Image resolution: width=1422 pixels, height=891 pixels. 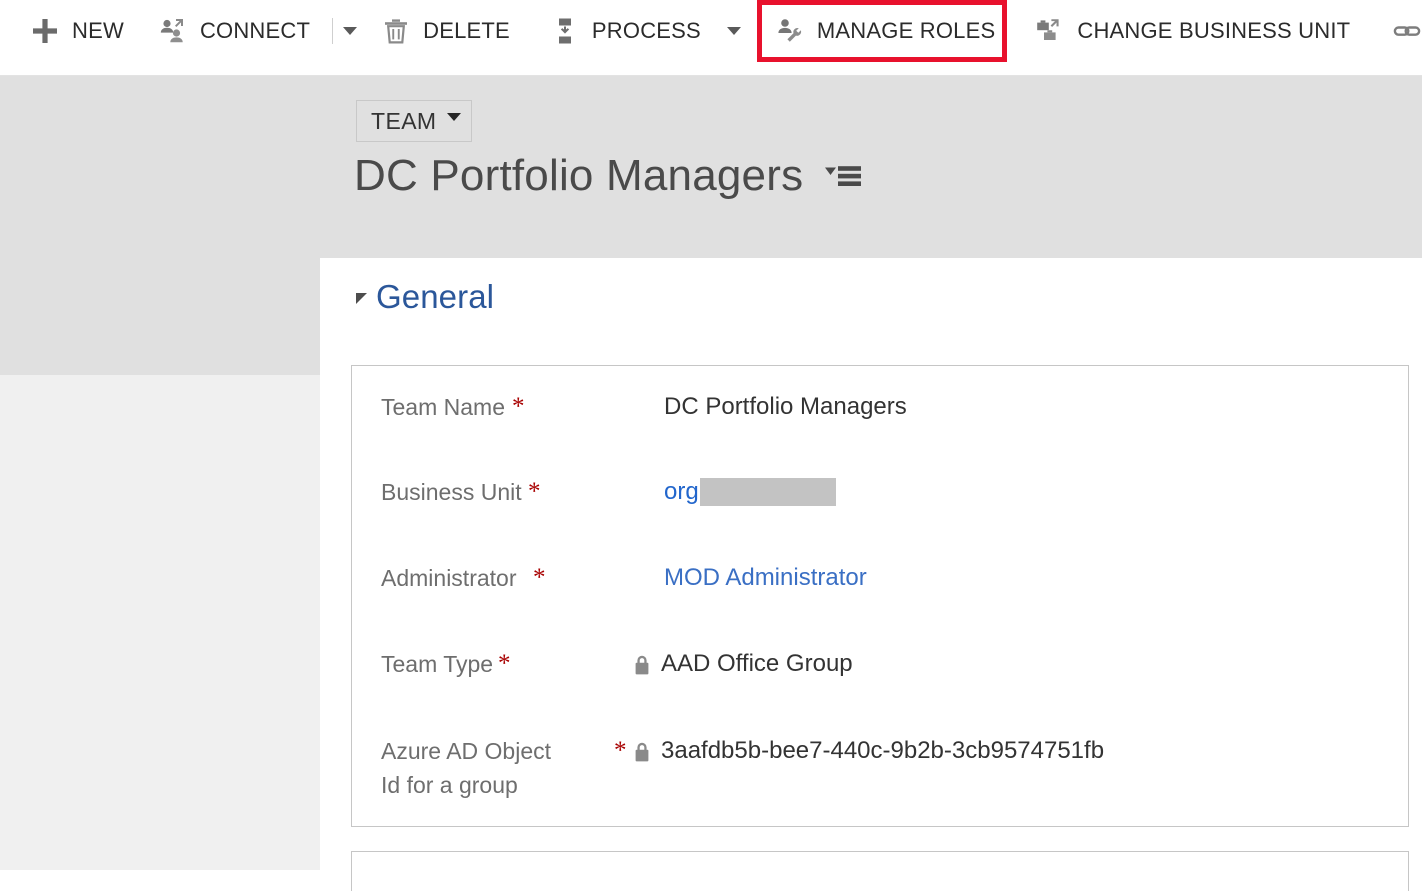 I want to click on process-dropdown-caret, so click(x=734, y=31).